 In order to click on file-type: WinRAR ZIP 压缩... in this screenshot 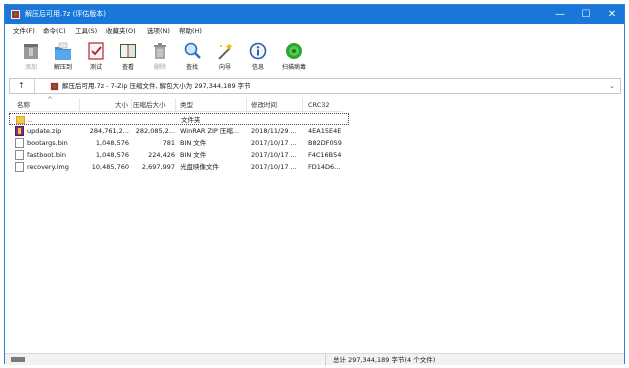, I will do `click(210, 131)`.